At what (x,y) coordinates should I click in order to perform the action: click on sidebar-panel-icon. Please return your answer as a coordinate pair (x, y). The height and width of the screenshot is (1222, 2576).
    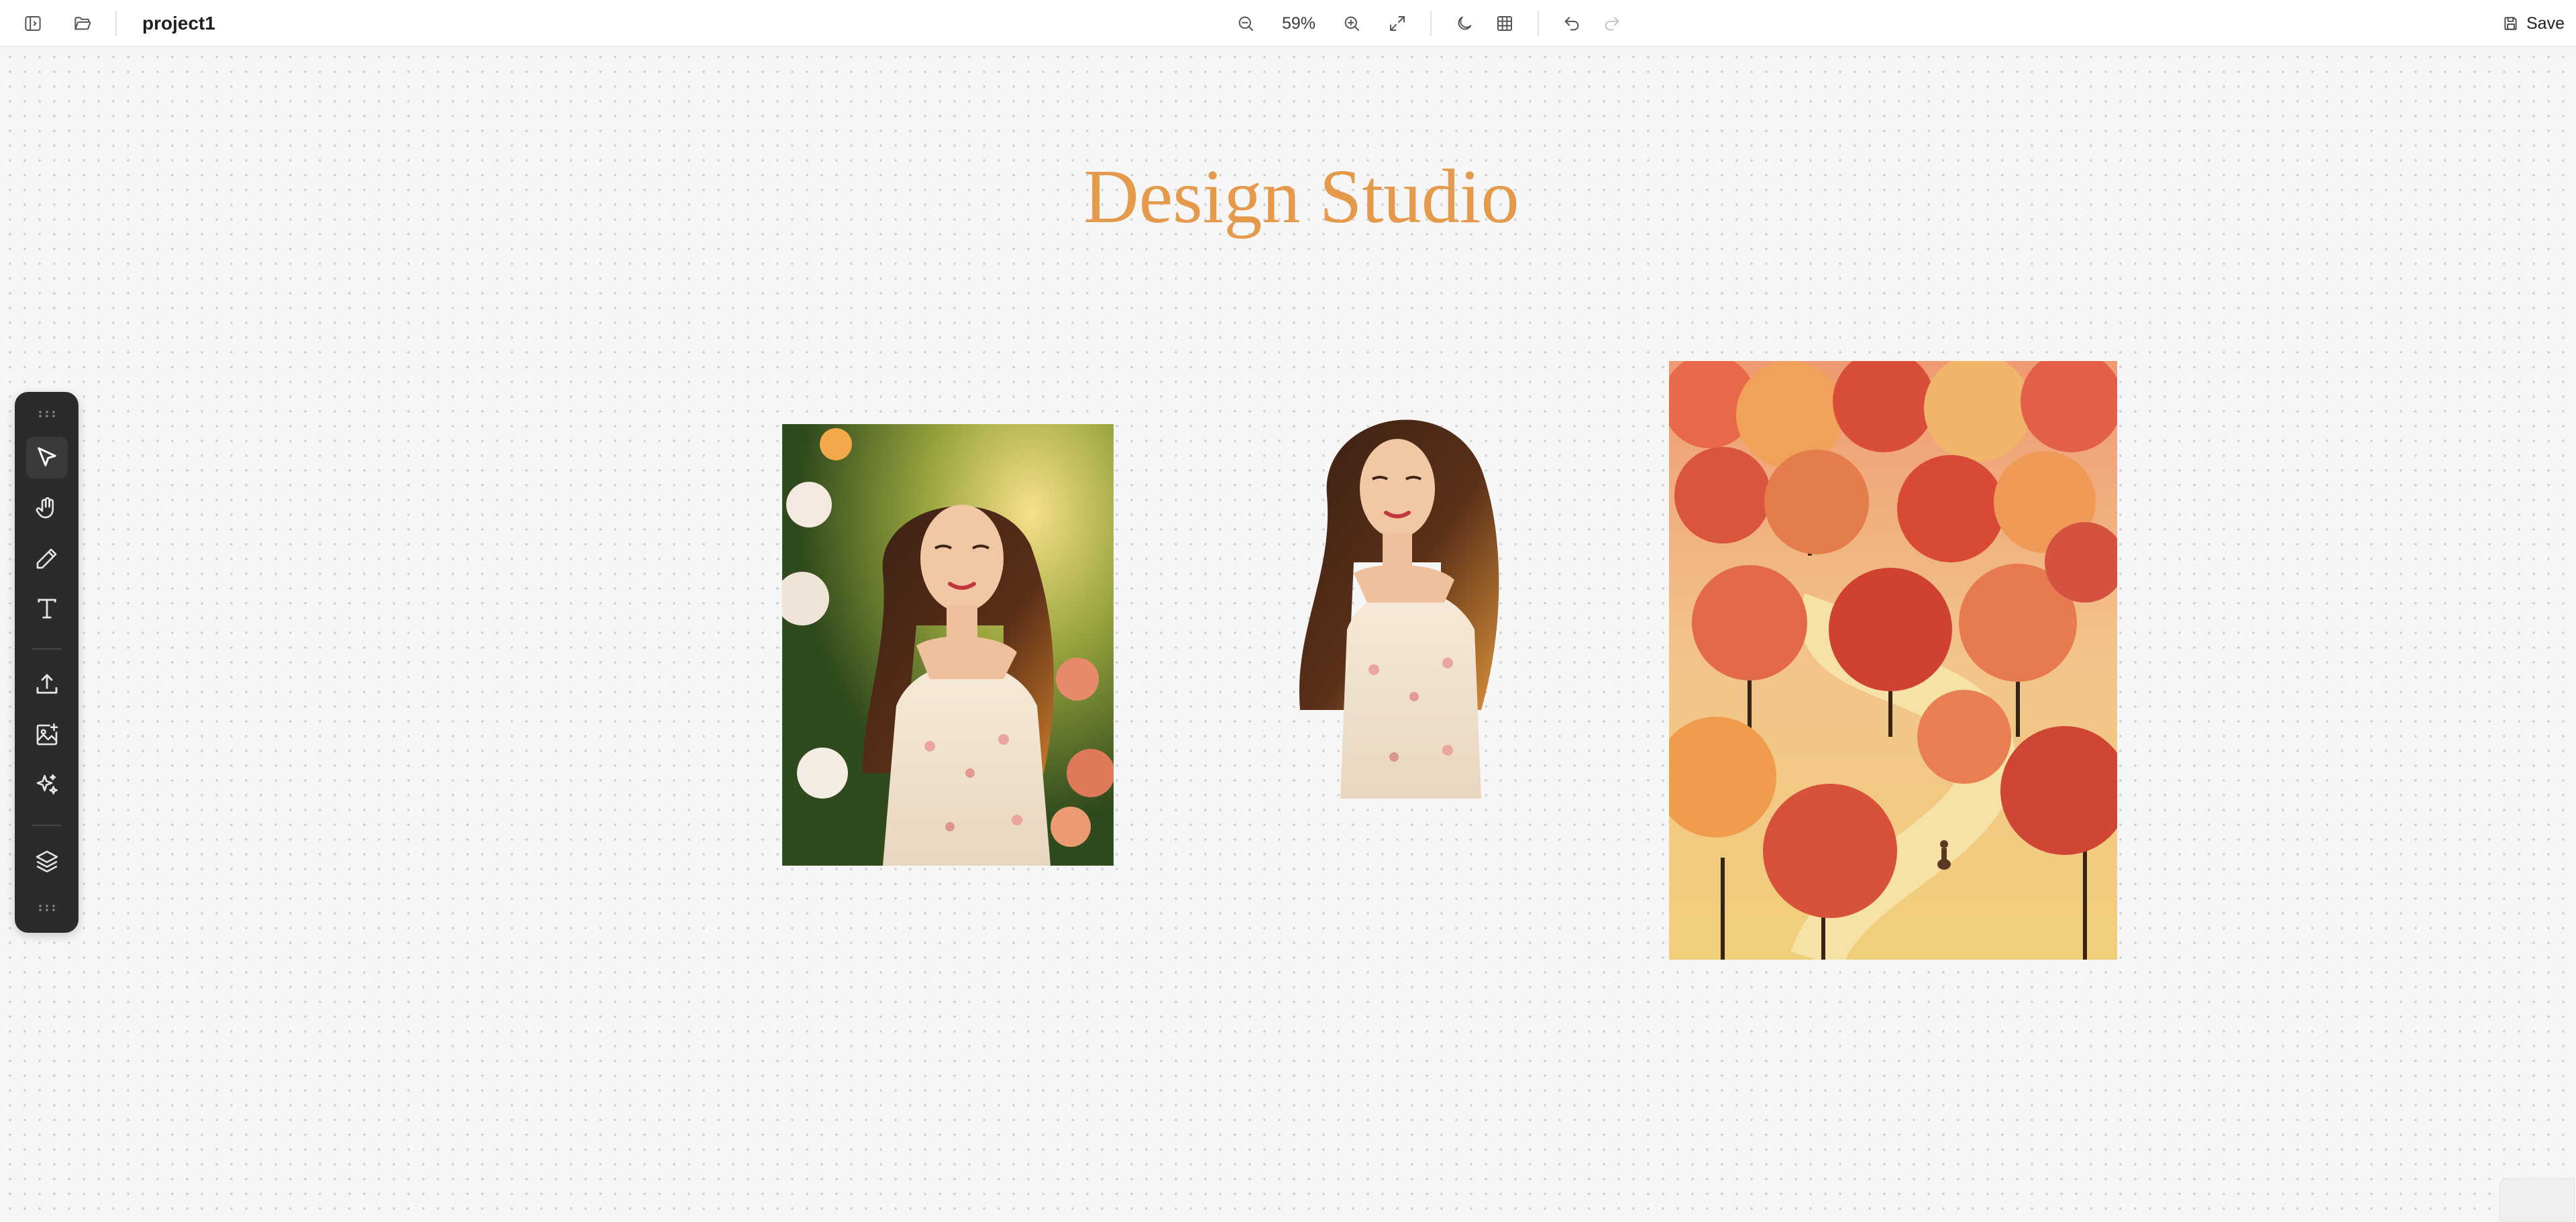
    Looking at the image, I should click on (33, 23).